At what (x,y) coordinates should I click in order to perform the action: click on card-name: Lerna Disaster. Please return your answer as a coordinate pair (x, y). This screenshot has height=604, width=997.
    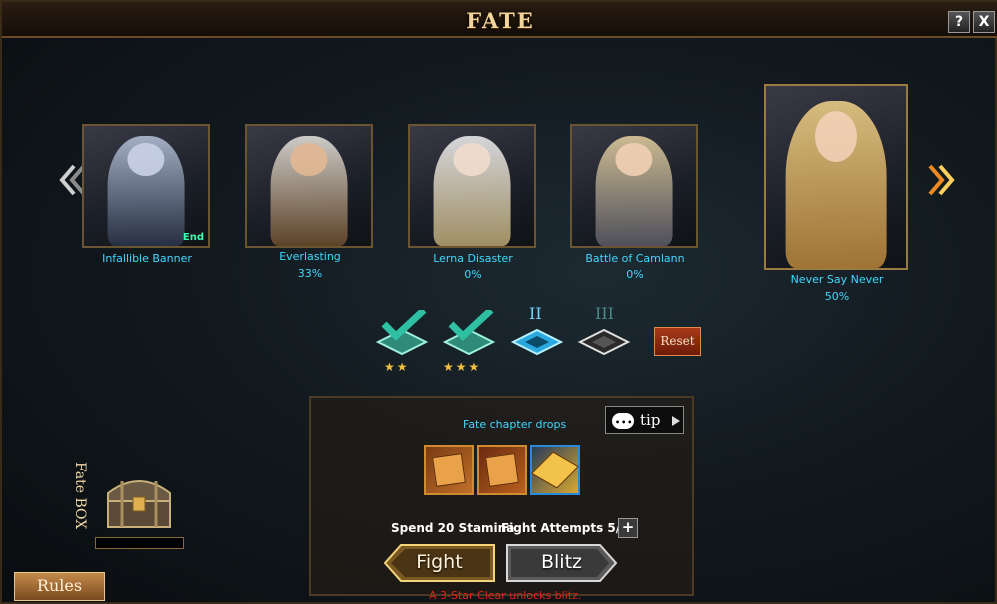
    Looking at the image, I should click on (473, 258).